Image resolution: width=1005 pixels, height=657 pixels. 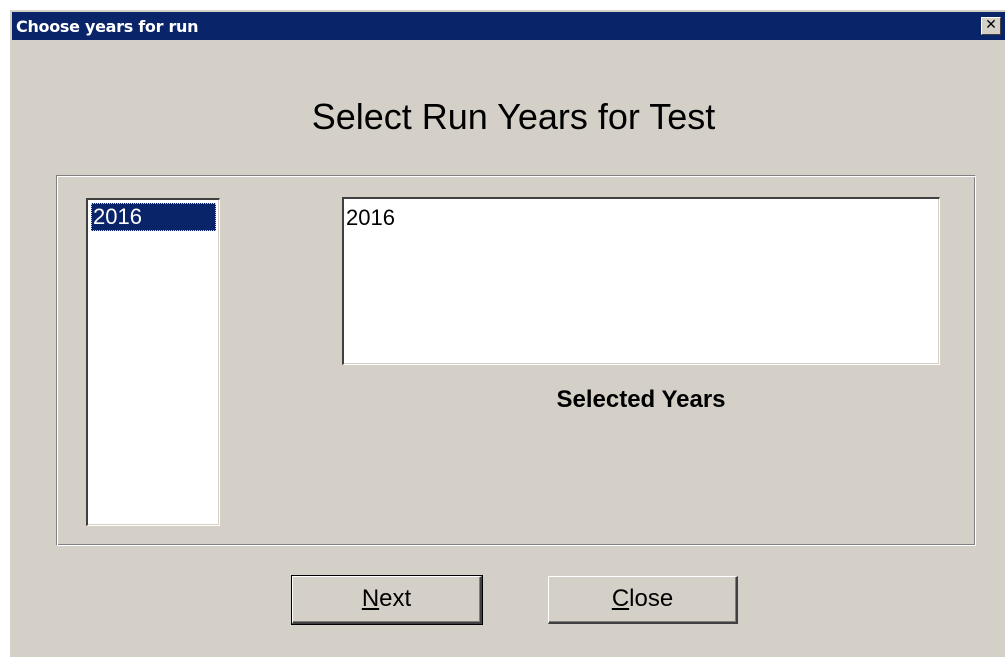 I want to click on close-accelerator: C, so click(x=620, y=598).